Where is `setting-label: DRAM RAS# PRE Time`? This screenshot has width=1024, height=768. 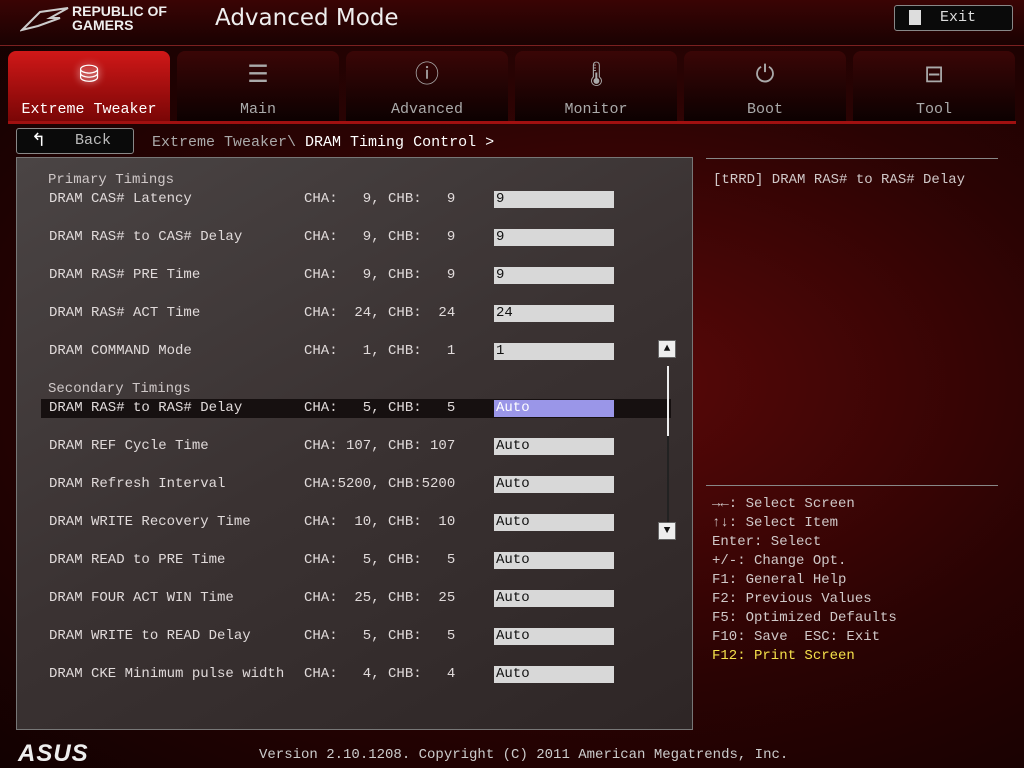
setting-label: DRAM RAS# PRE Time is located at coordinates (125, 275).